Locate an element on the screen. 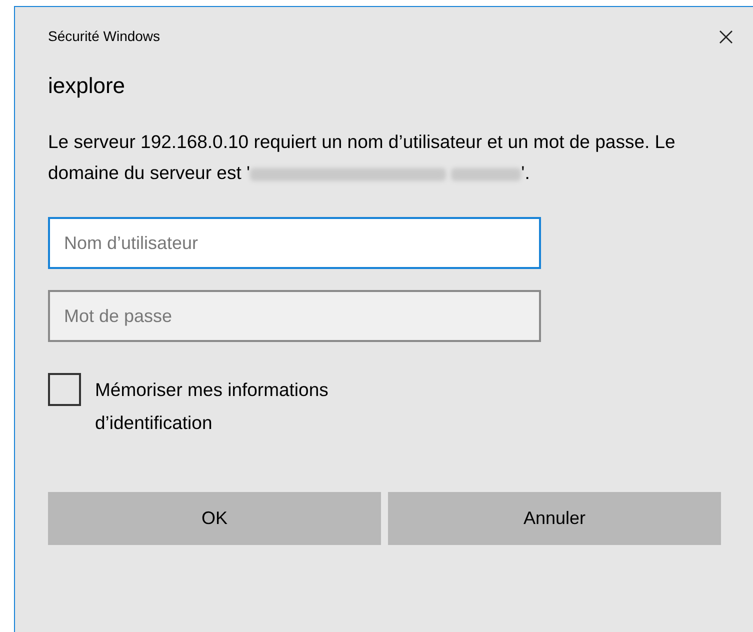 This screenshot has height=632, width=753. checkbox is located at coordinates (64, 389).